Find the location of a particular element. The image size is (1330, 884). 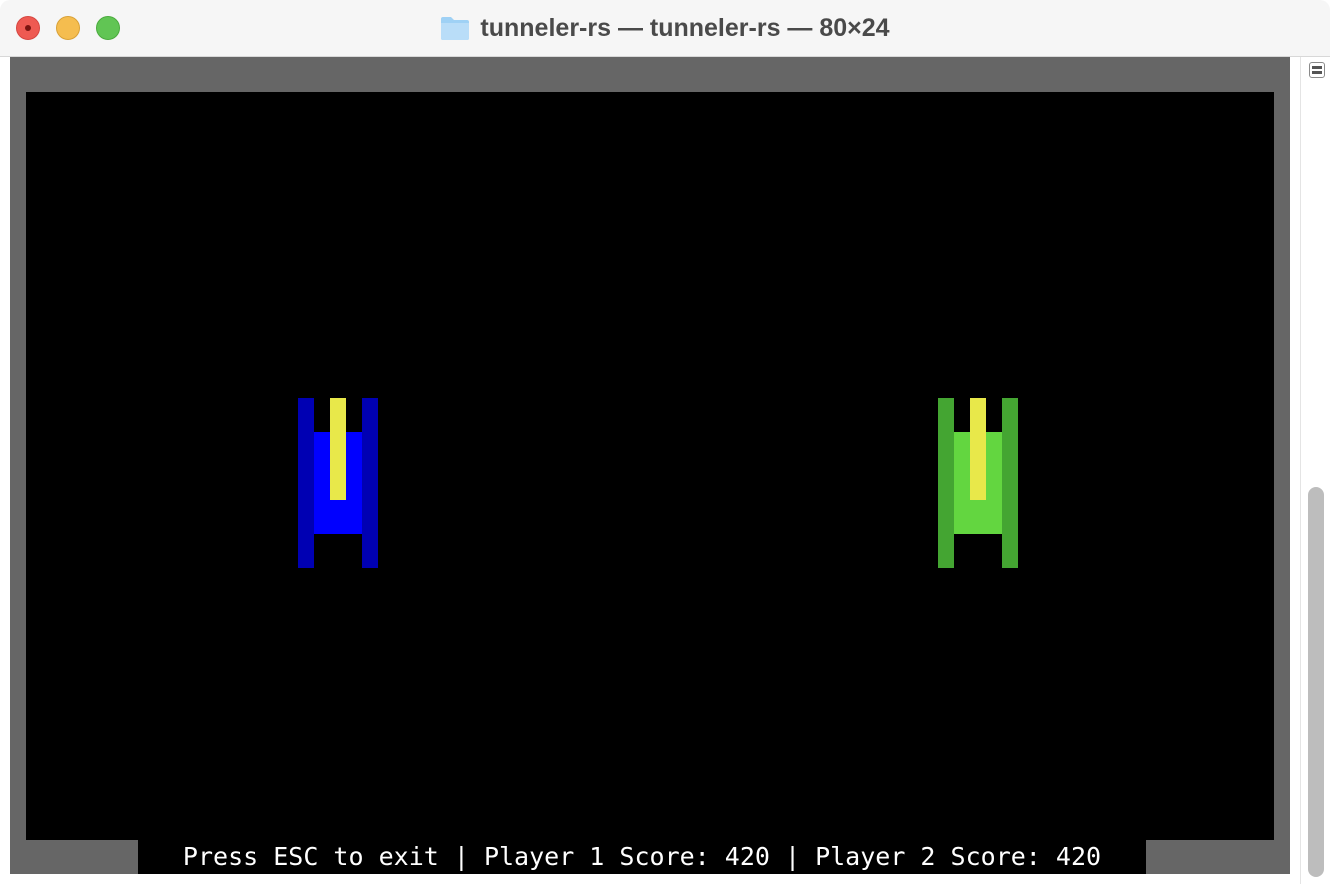

player-2-left-track is located at coordinates (946, 483).